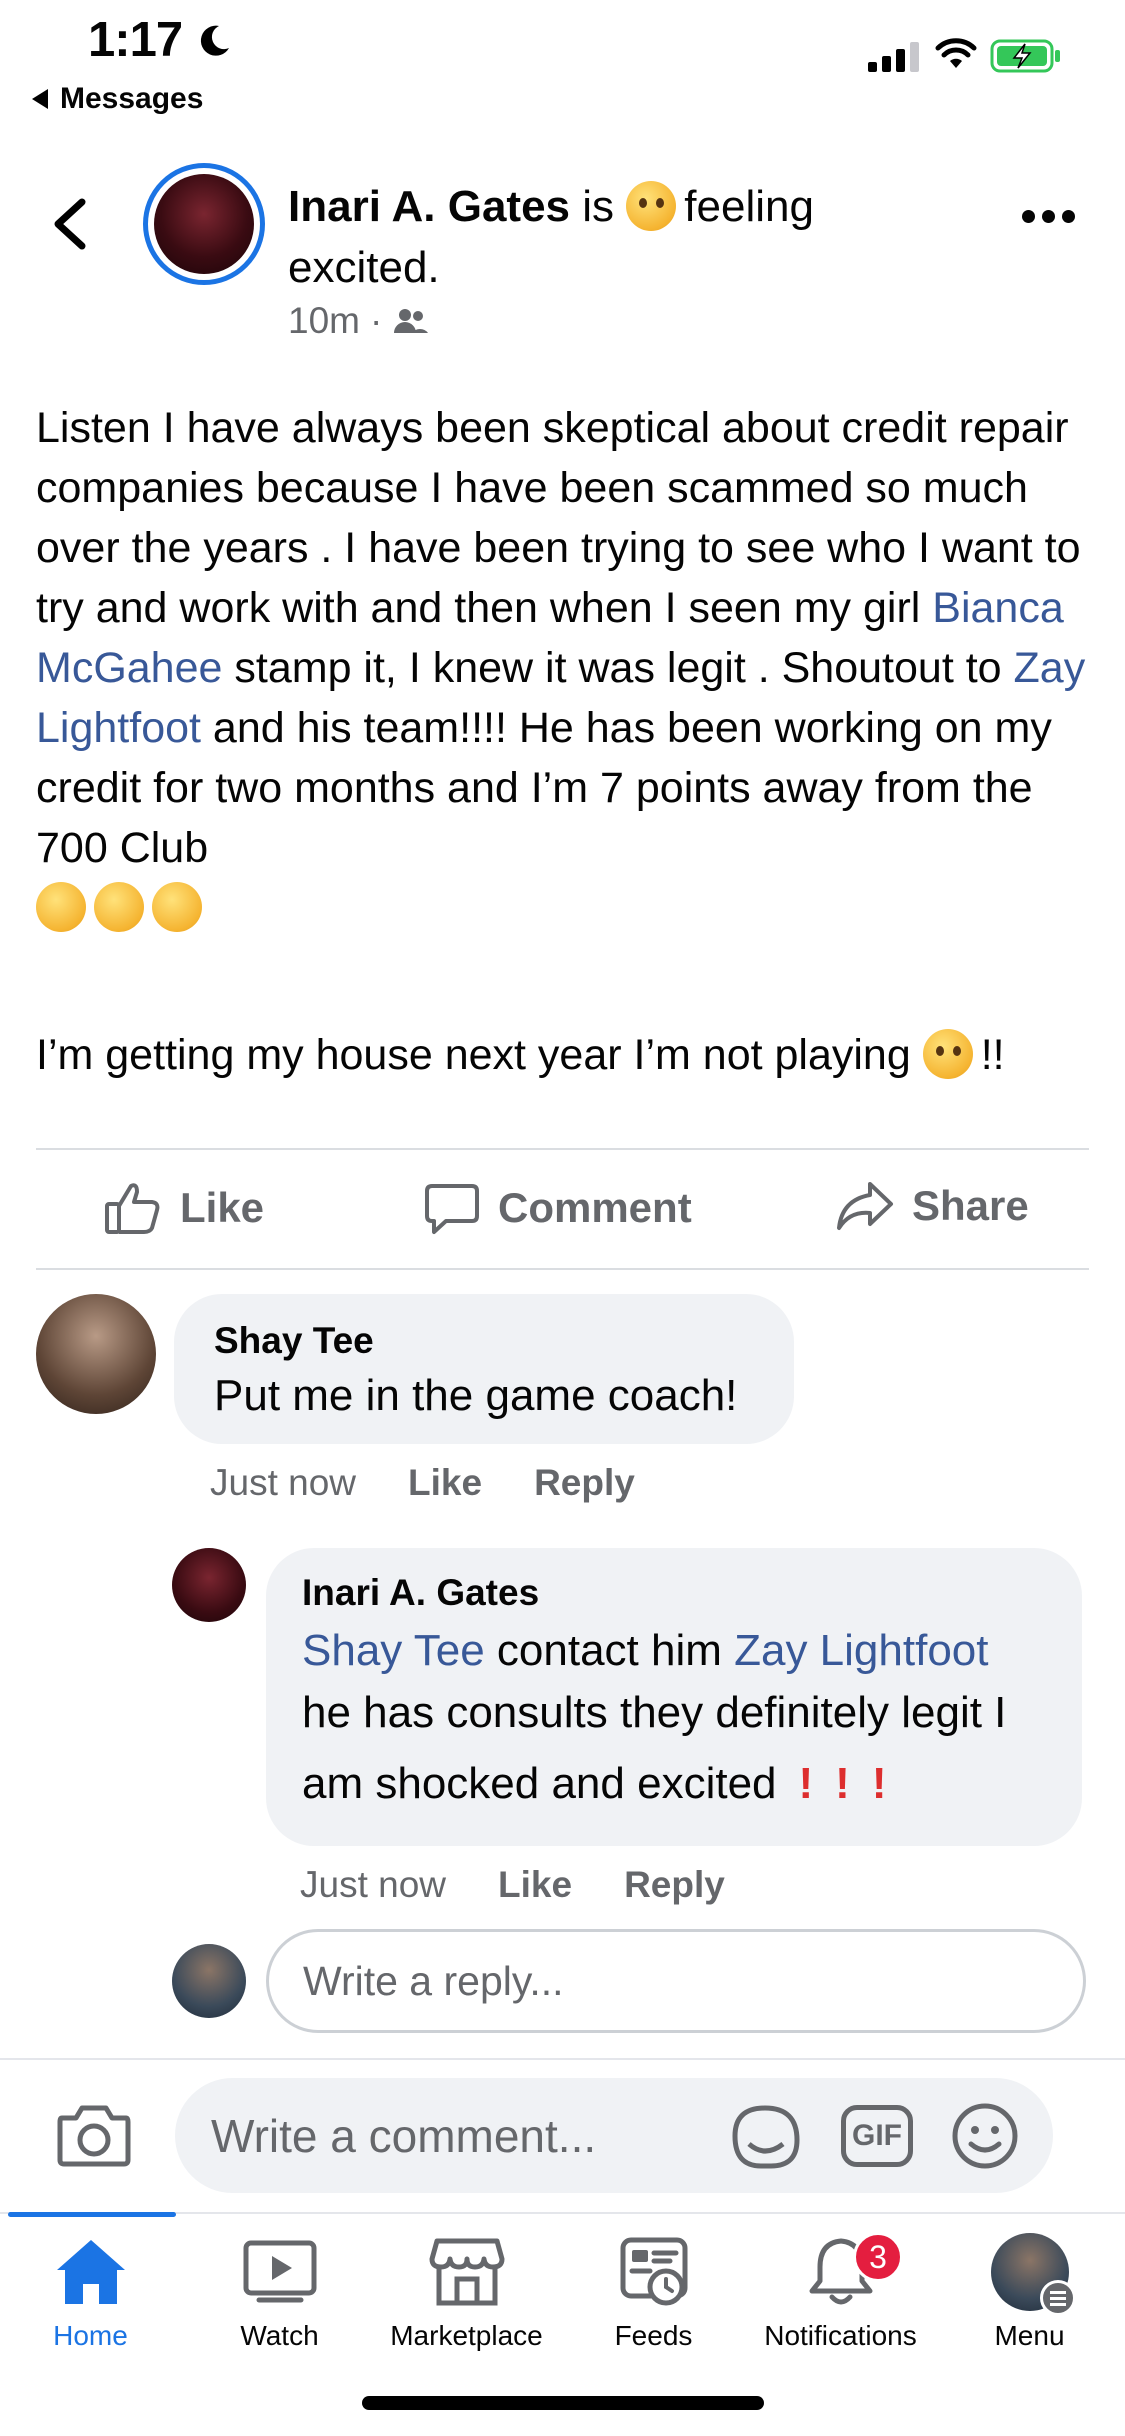 The width and height of the screenshot is (1125, 2436). I want to click on mention-zay-reply: Zay Lightfoot, so click(861, 1650).